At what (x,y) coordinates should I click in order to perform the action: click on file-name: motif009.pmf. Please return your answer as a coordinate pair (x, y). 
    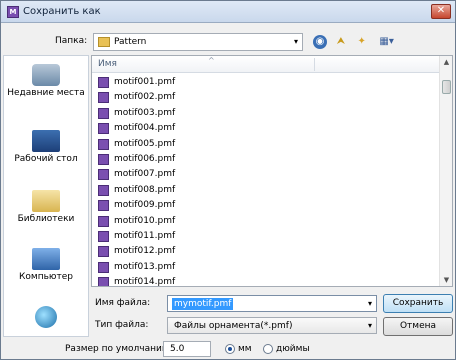
    Looking at the image, I should click on (145, 205).